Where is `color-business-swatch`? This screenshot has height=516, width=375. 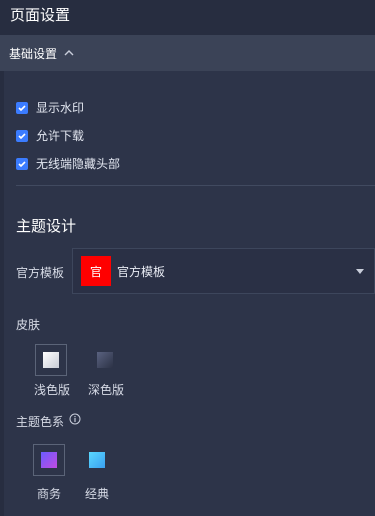 color-business-swatch is located at coordinates (49, 460).